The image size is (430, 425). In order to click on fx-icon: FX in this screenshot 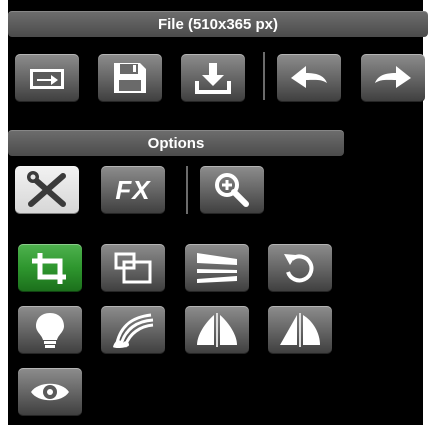, I will do `click(133, 189)`.